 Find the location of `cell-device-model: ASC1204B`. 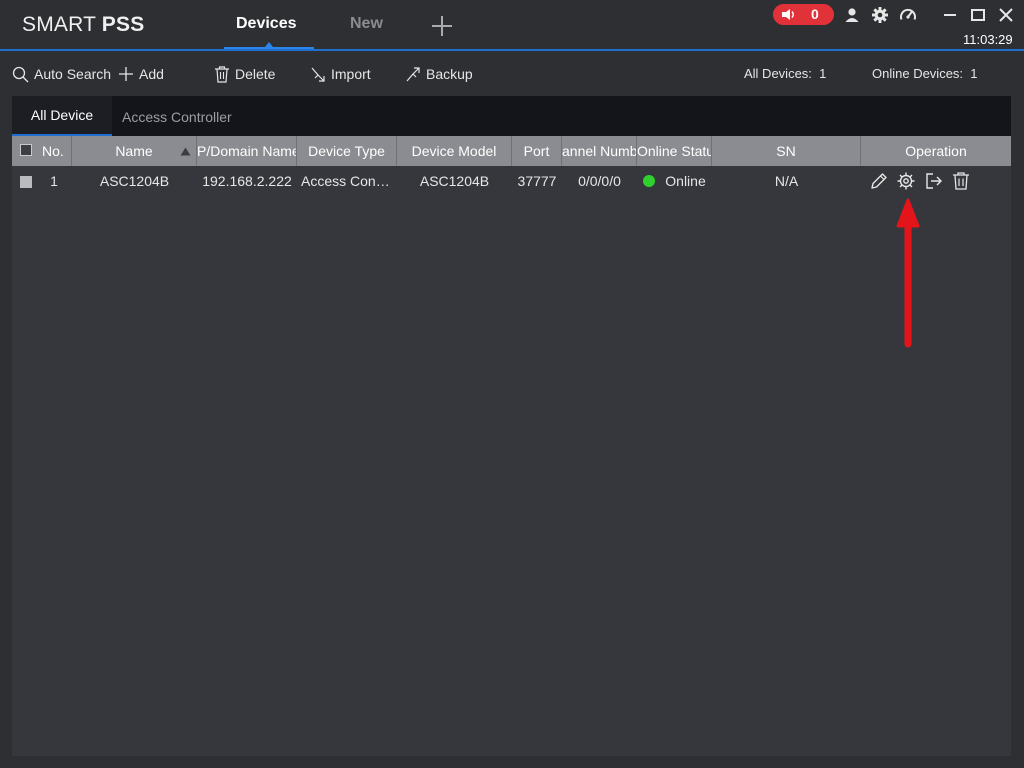

cell-device-model: ASC1204B is located at coordinates (454, 181).